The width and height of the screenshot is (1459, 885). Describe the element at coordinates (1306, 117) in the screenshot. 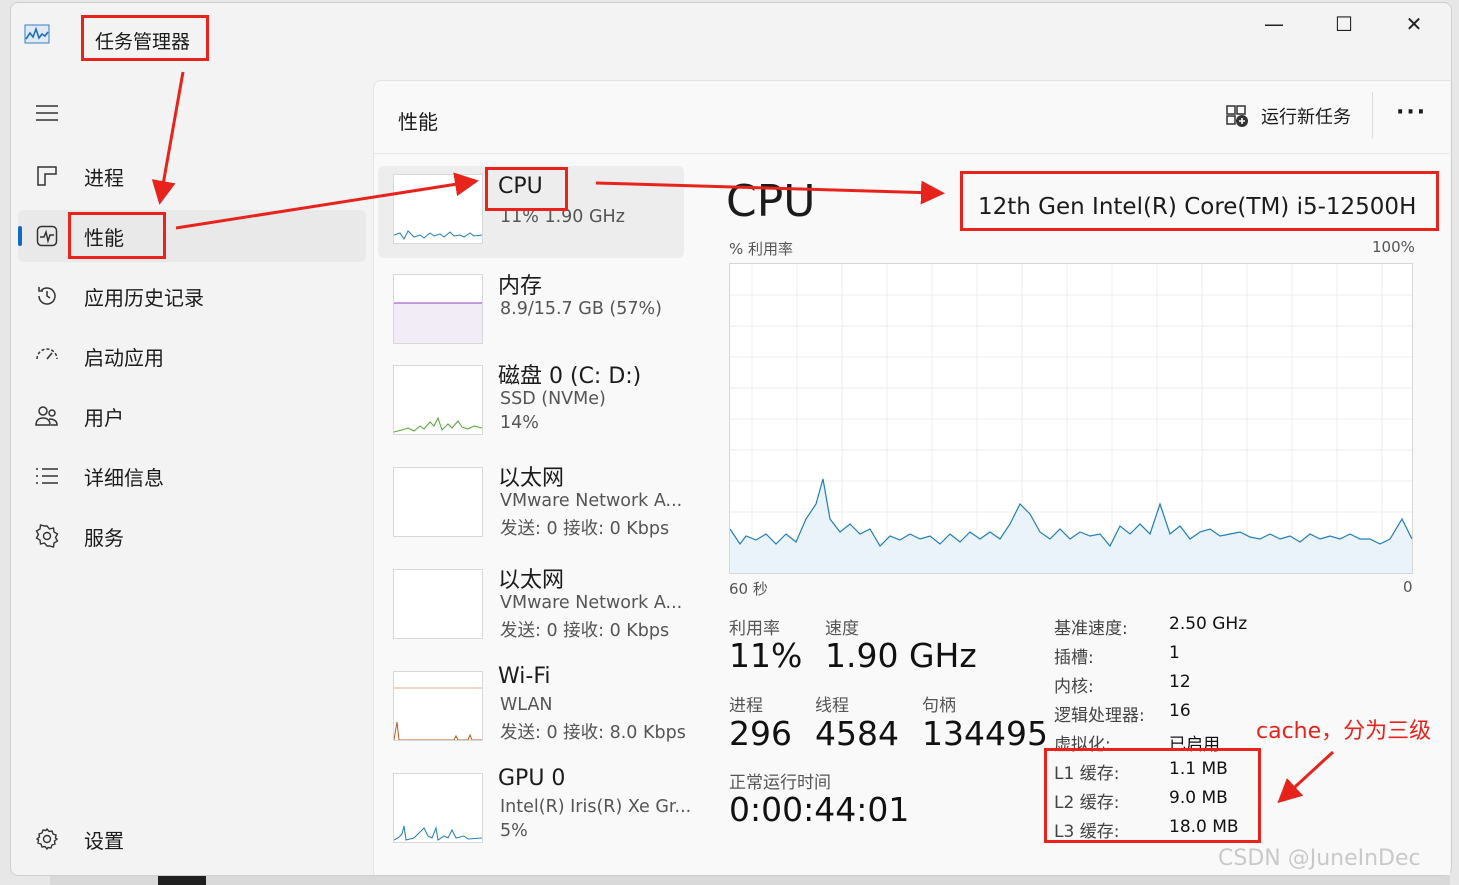

I see `run-task-label: 运行新任务` at that location.